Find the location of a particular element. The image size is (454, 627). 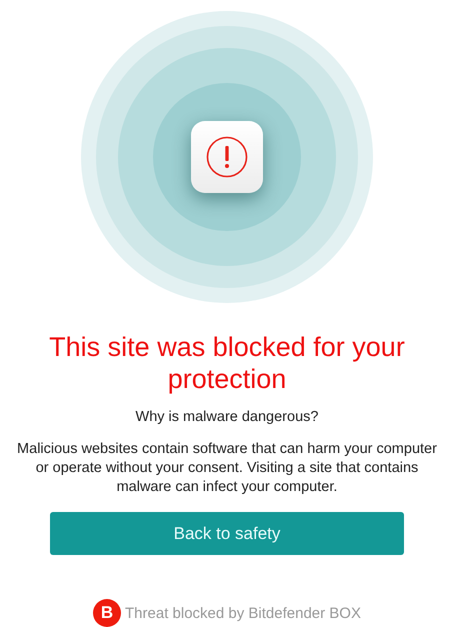

footer-text: Threat blocked by Bitdefender BOX is located at coordinates (243, 613).